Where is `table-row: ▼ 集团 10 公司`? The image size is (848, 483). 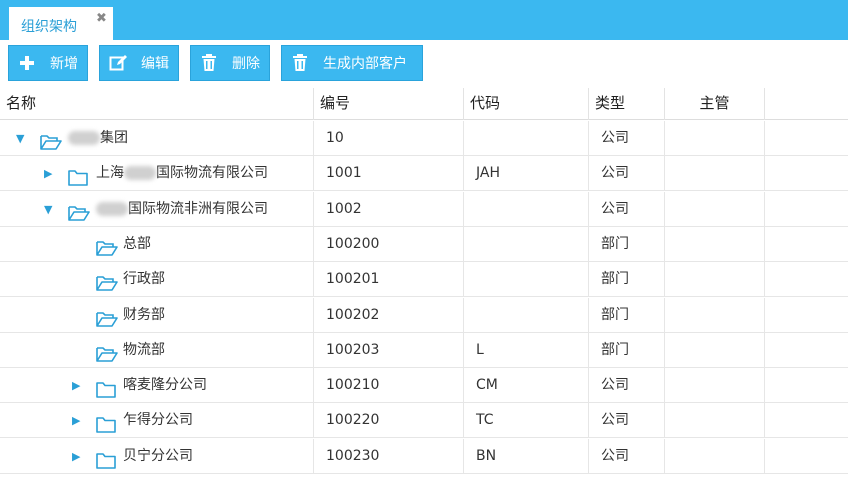
table-row: ▼ 集团 10 公司 is located at coordinates (424, 138).